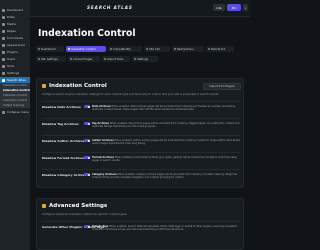 This screenshot has height=250, width=320. Describe the element at coordinates (11, 59) in the screenshot. I see `sidebar-item-label: Users` at that location.